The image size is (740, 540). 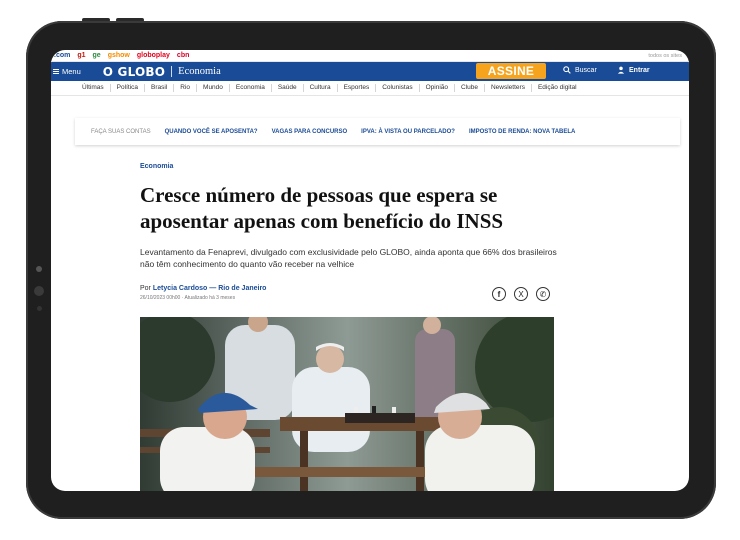 I want to click on section-title: Economia, so click(x=199, y=71).